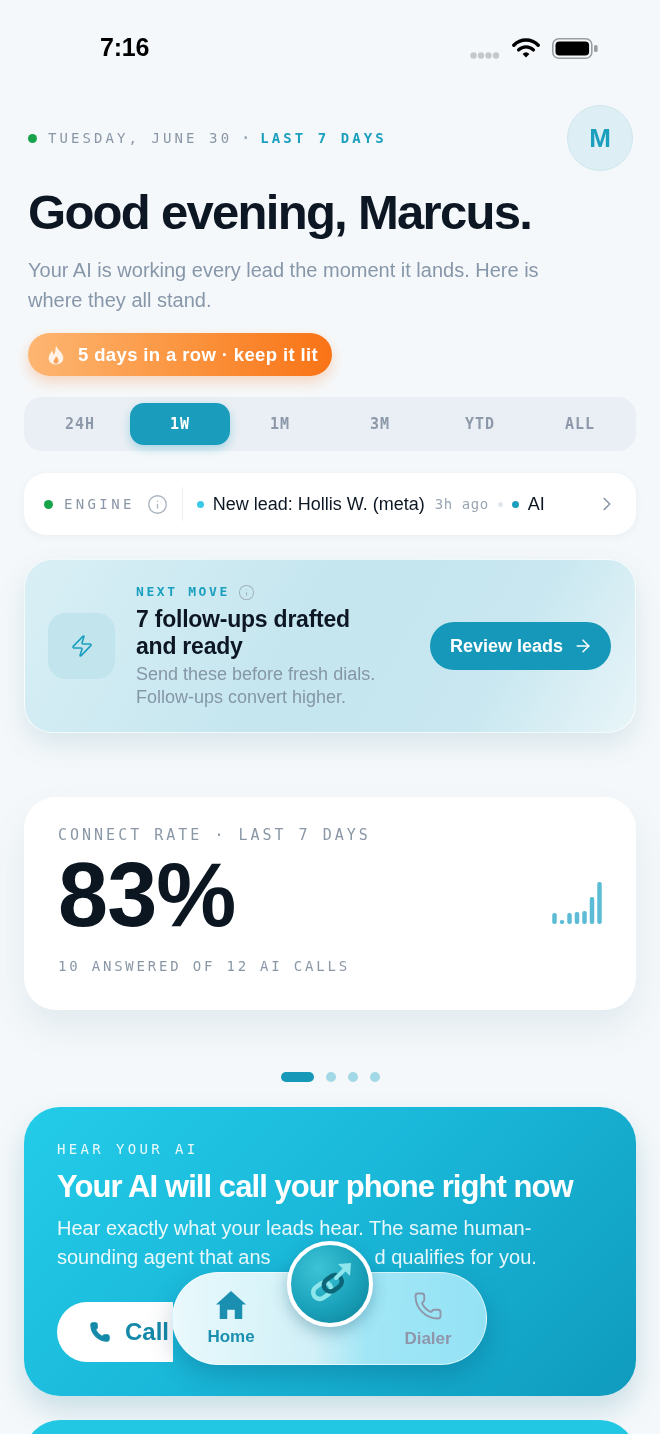  What do you see at coordinates (164, 1257) in the screenshot?
I see `card-description: sounding agent that ans` at bounding box center [164, 1257].